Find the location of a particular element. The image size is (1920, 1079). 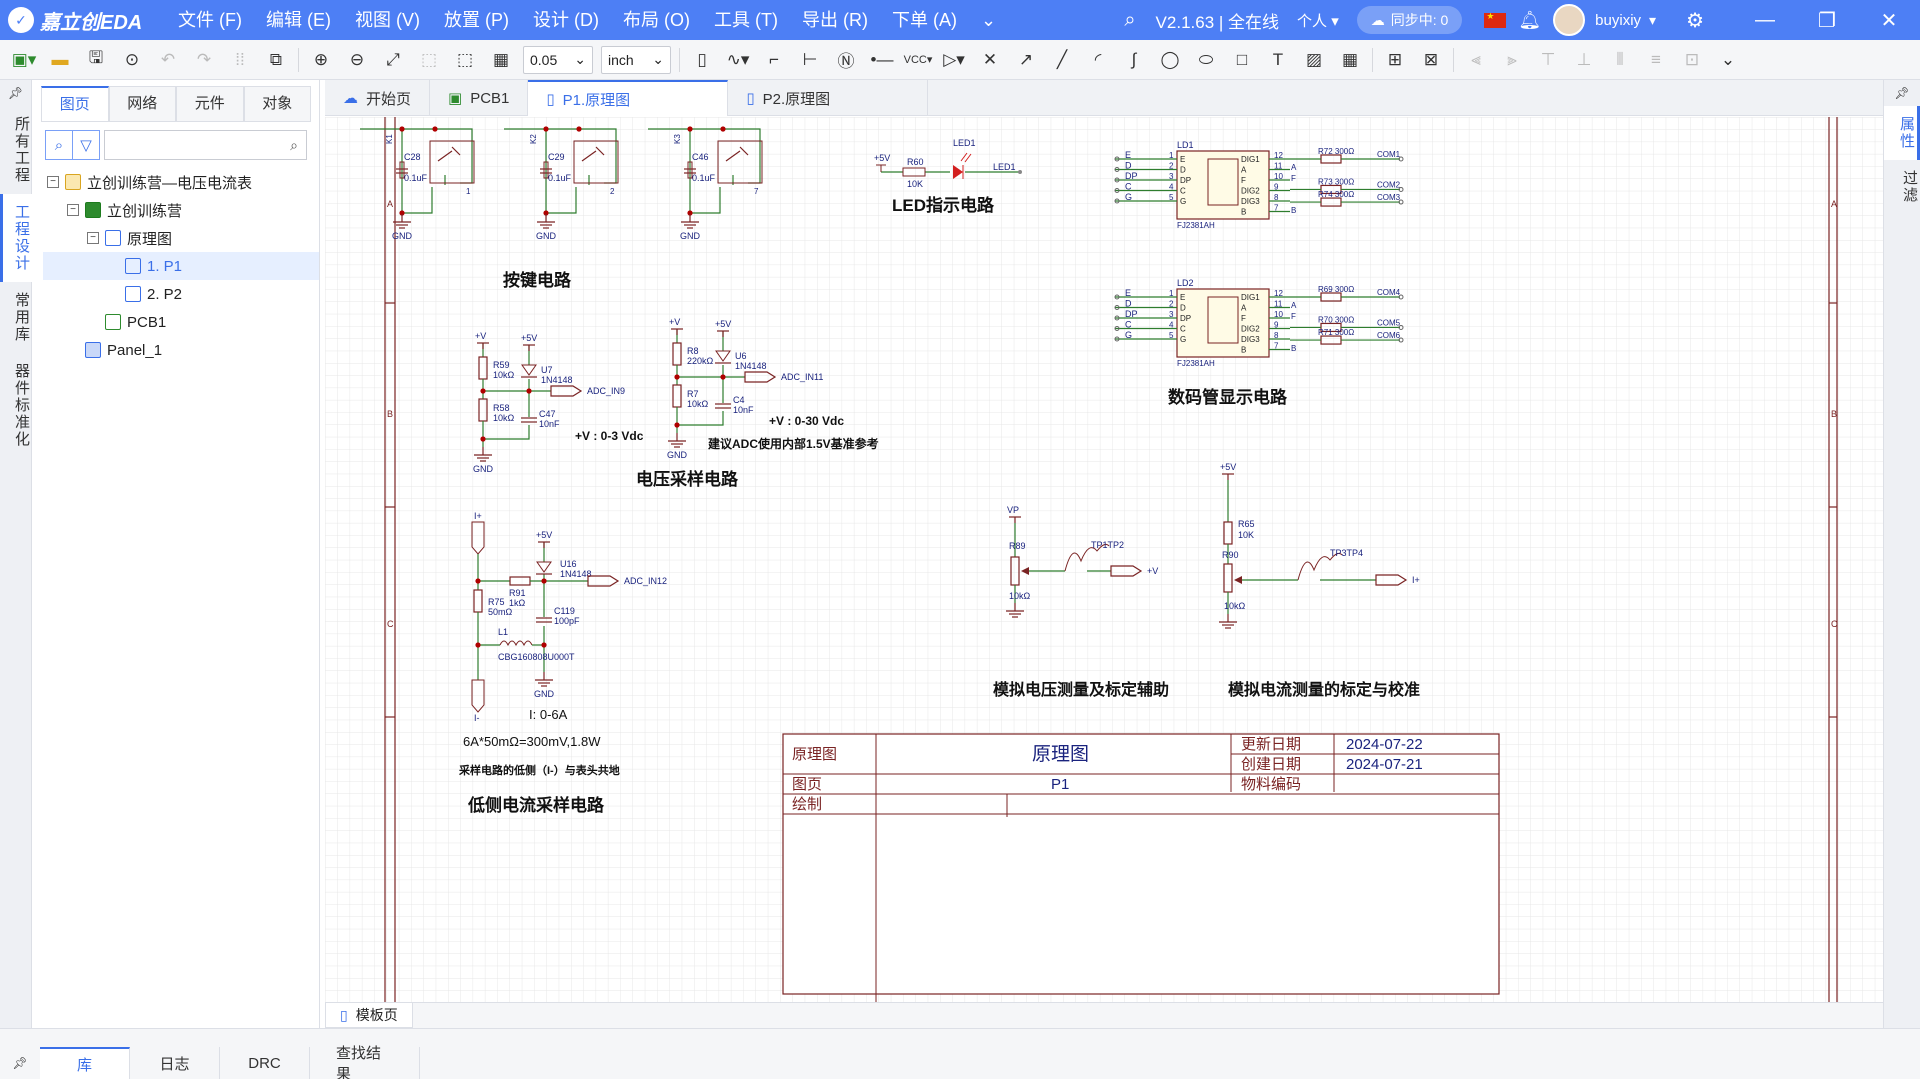

search-mode-icon: ⌕ is located at coordinates (59, 145).